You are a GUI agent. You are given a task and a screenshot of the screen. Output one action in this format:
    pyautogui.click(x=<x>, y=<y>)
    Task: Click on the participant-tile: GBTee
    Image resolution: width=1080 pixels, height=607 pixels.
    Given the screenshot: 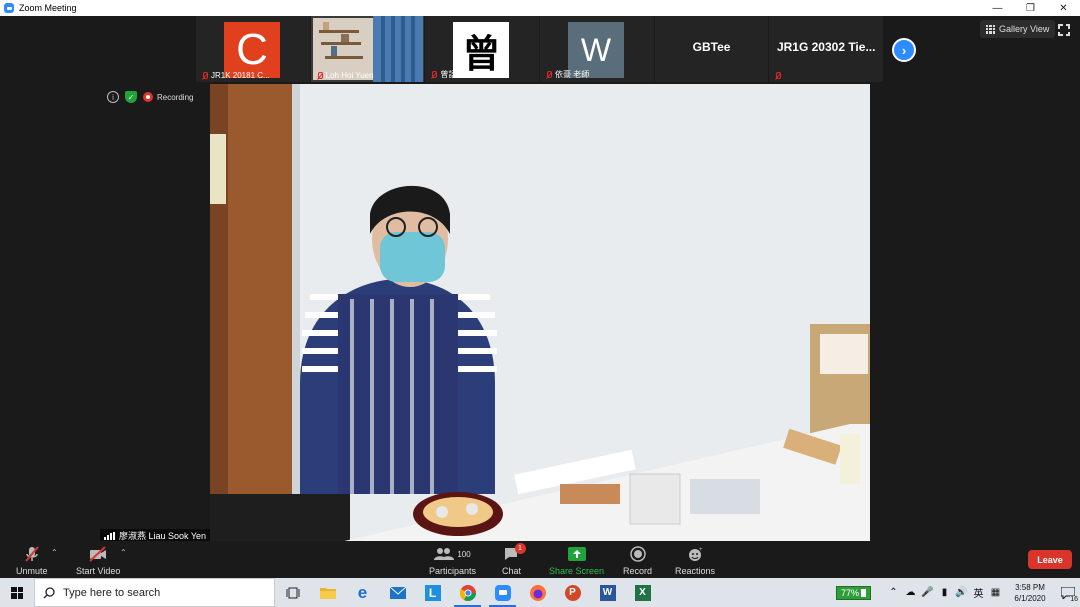 What is the action you would take?
    pyautogui.click(x=711, y=49)
    